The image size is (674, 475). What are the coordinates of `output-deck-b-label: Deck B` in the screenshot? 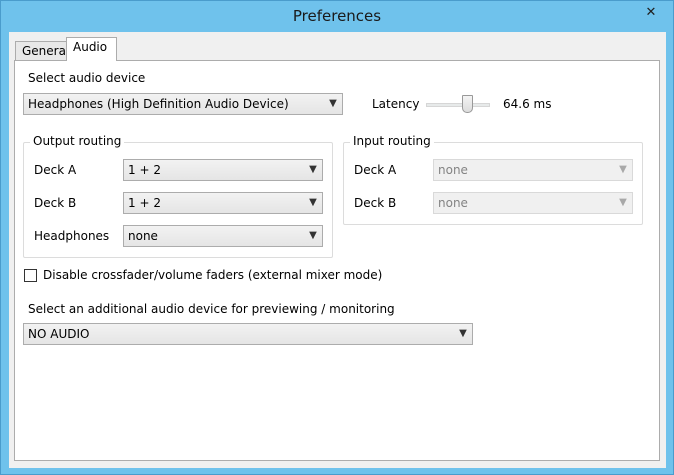 It's located at (55, 203).